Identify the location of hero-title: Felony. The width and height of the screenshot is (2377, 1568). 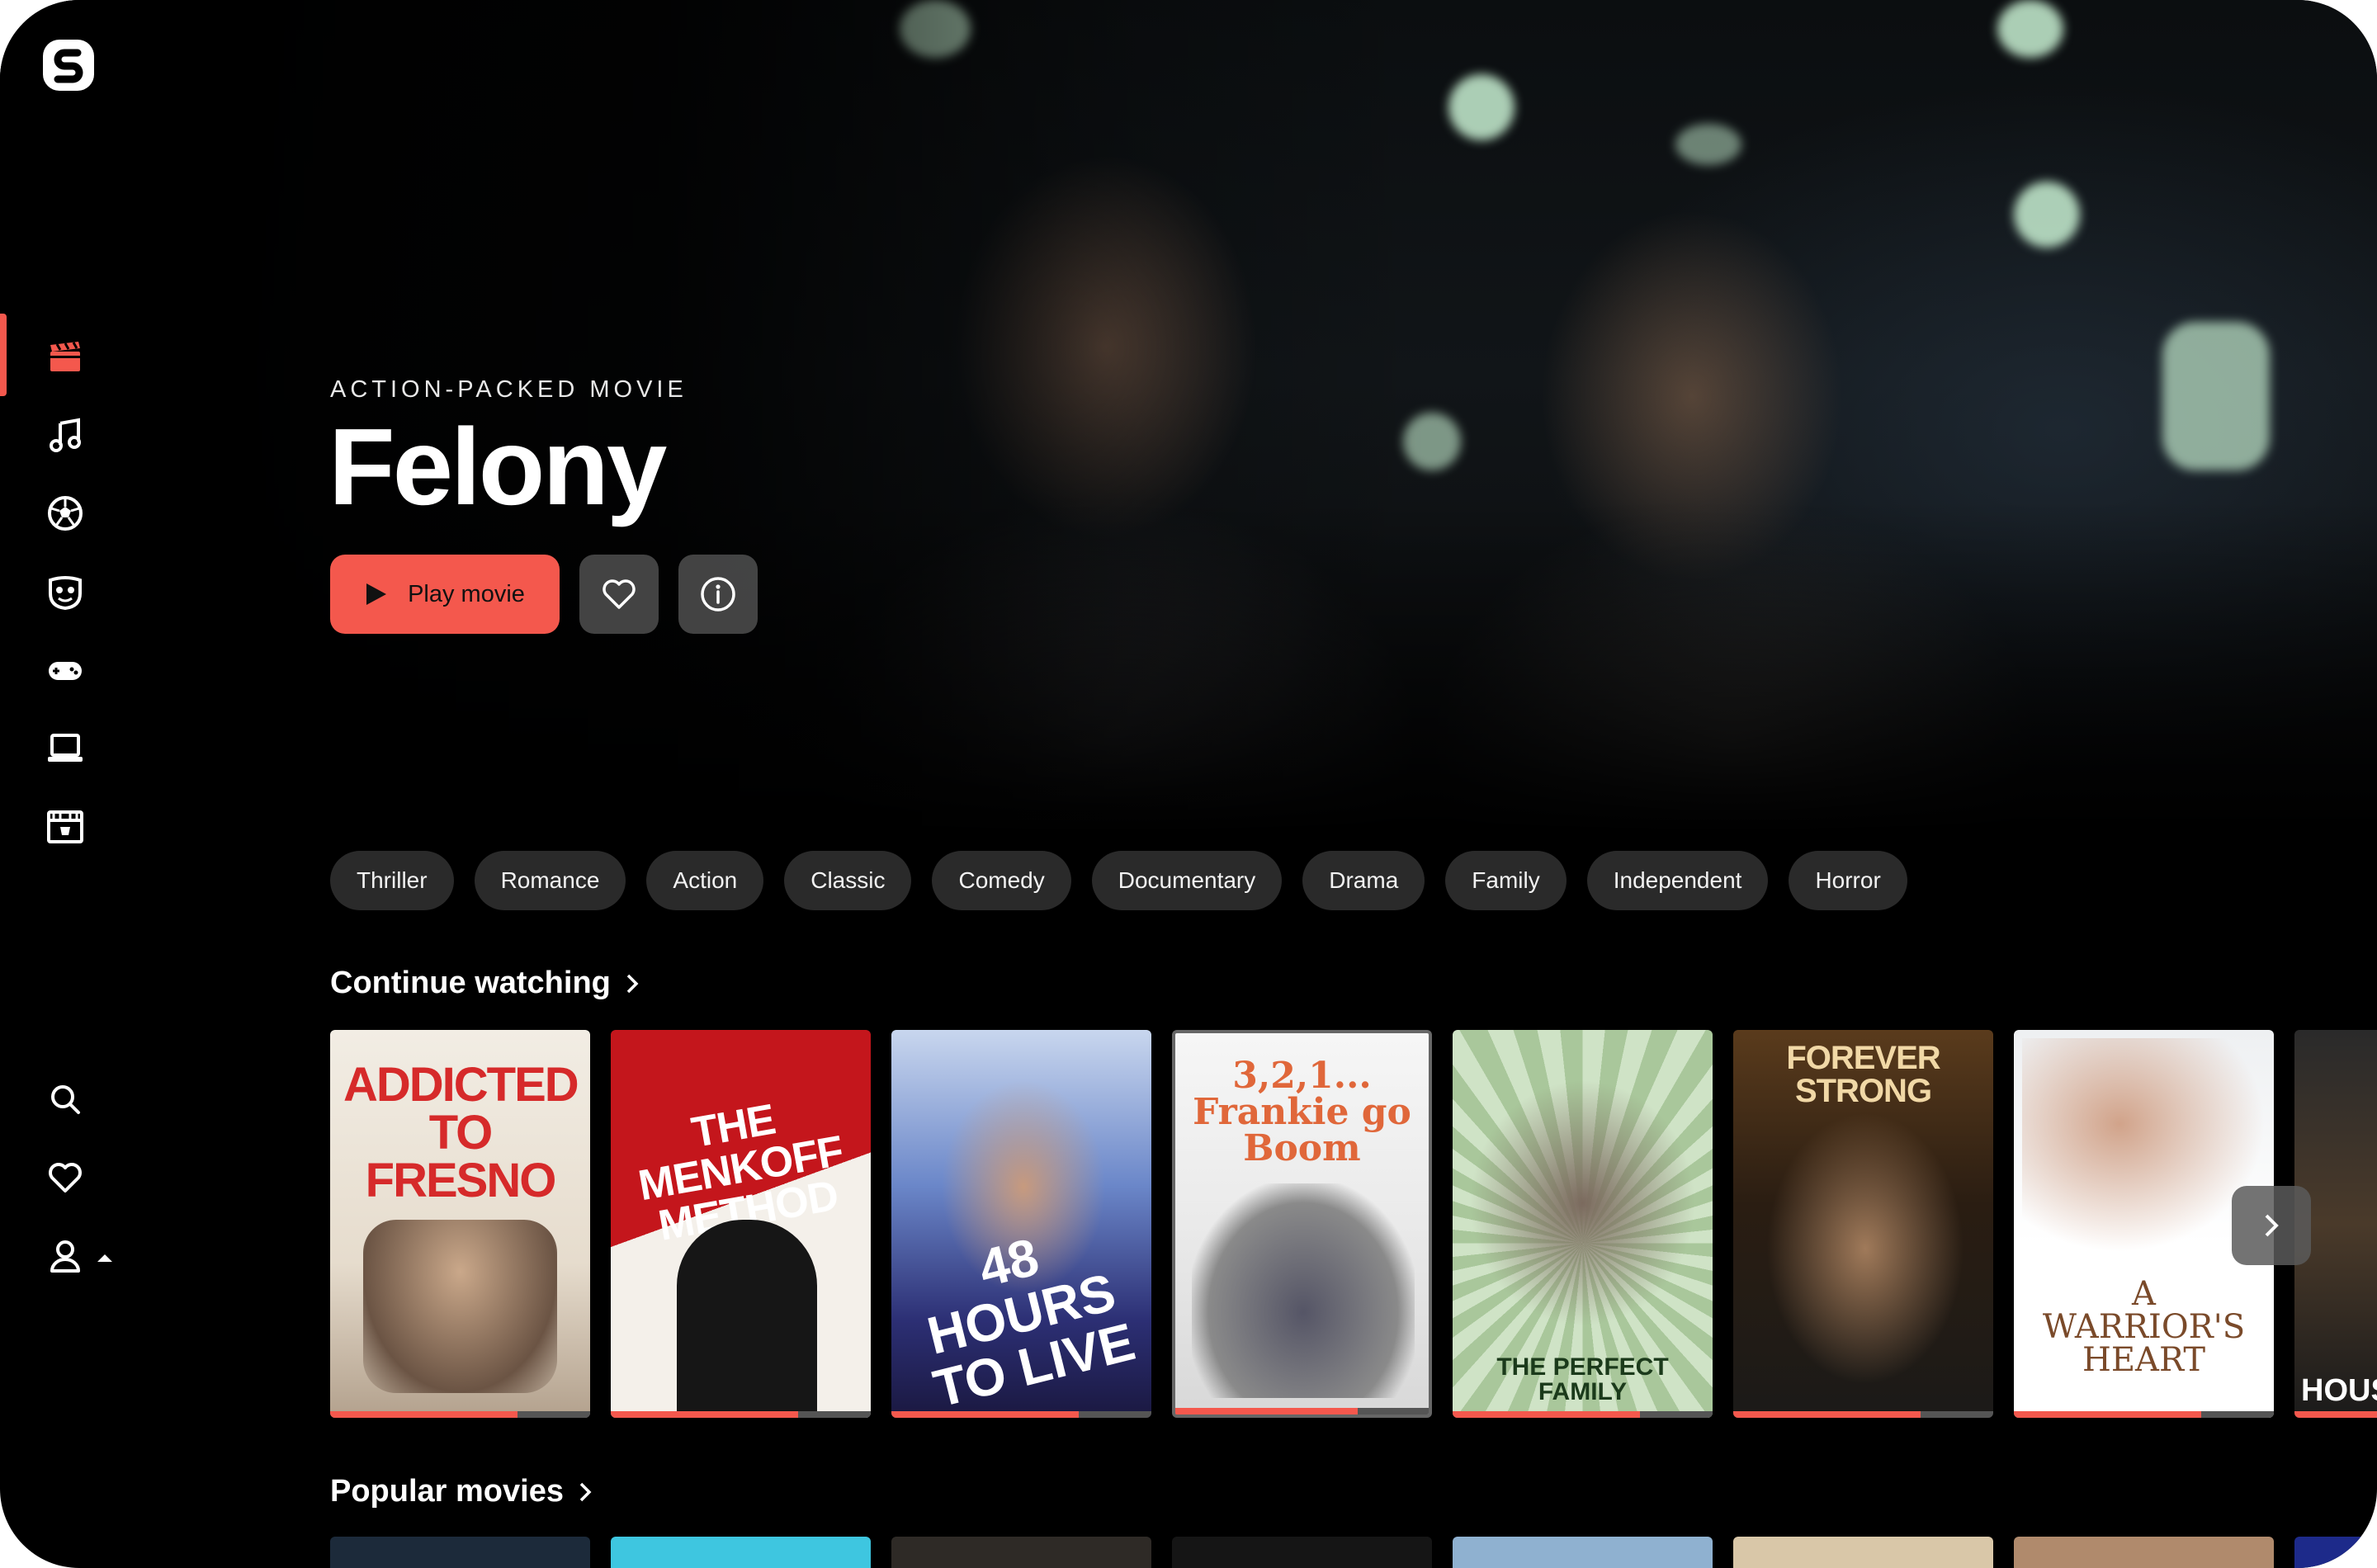
(497, 466).